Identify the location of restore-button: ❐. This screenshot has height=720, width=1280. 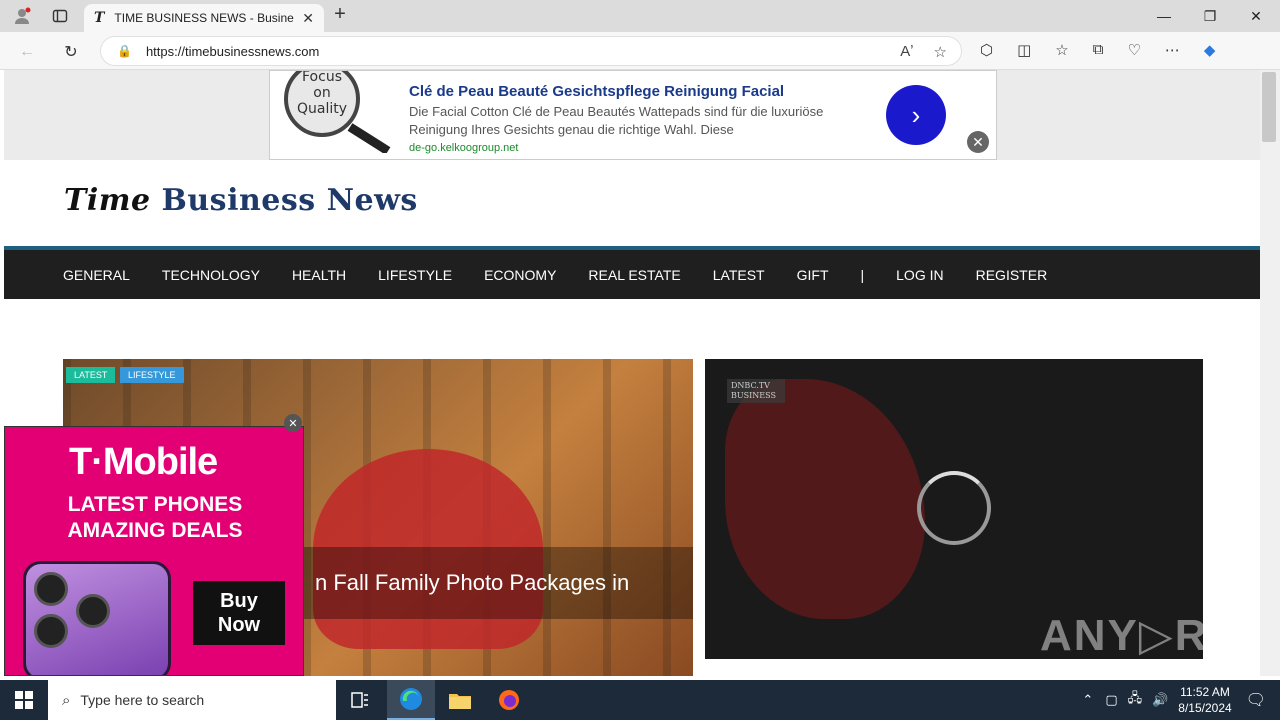
(1210, 16).